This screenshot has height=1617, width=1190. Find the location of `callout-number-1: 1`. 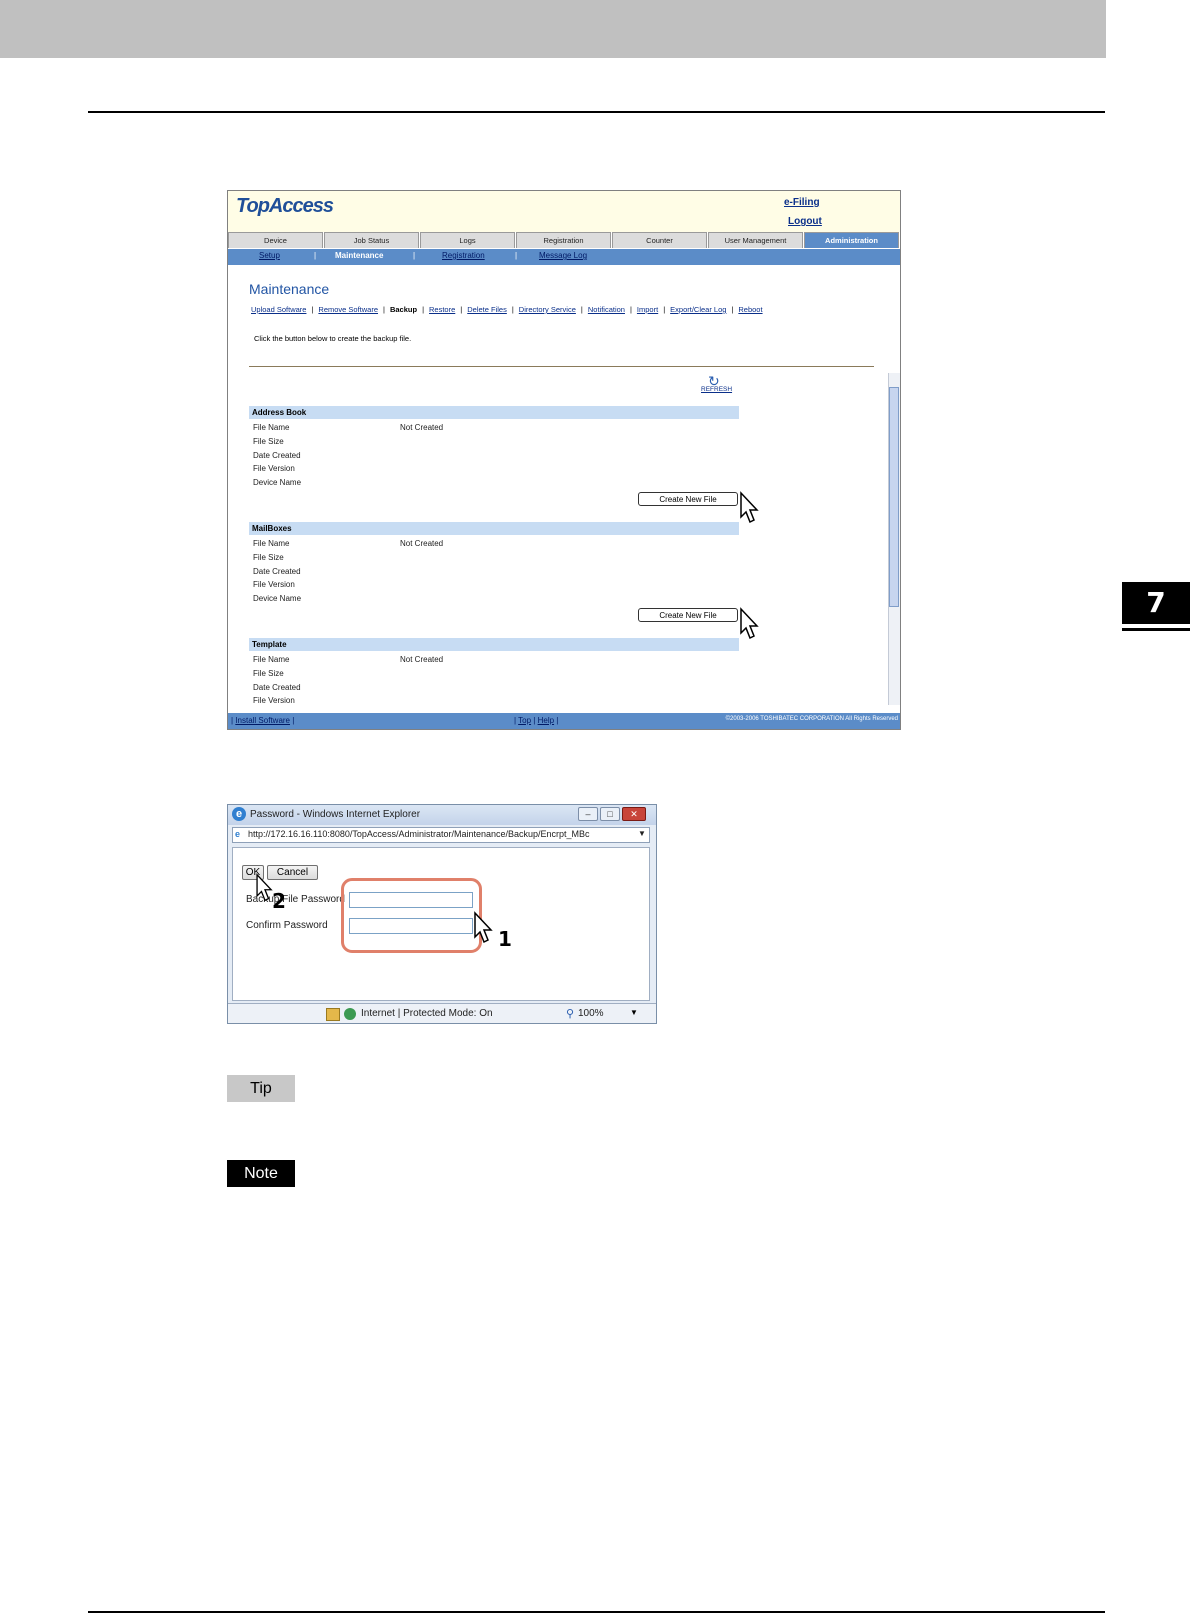

callout-number-1: 1 is located at coordinates (505, 939).